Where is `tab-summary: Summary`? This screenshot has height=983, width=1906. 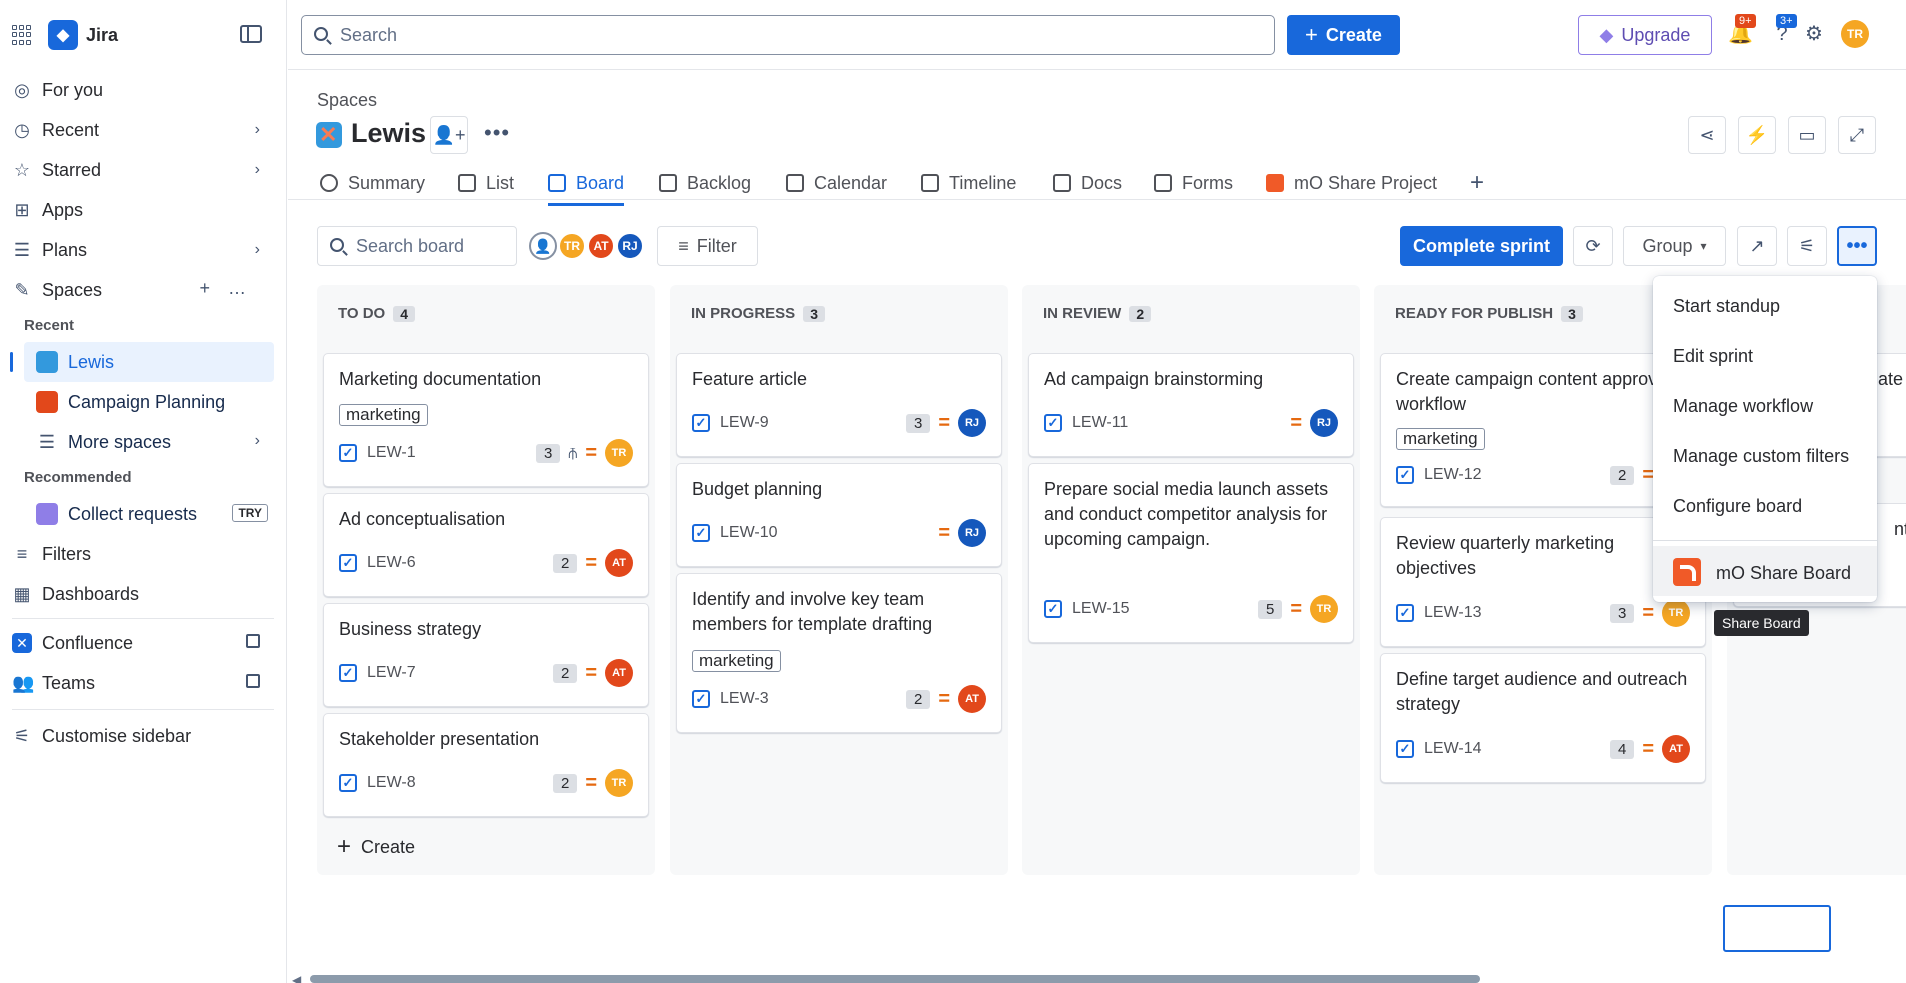
tab-summary: Summary is located at coordinates (372, 183).